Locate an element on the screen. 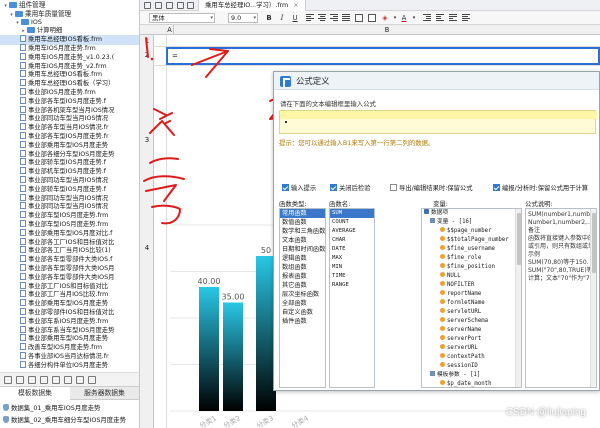 This screenshot has height=428, width=600. variable-item: reportName is located at coordinates (471, 294).